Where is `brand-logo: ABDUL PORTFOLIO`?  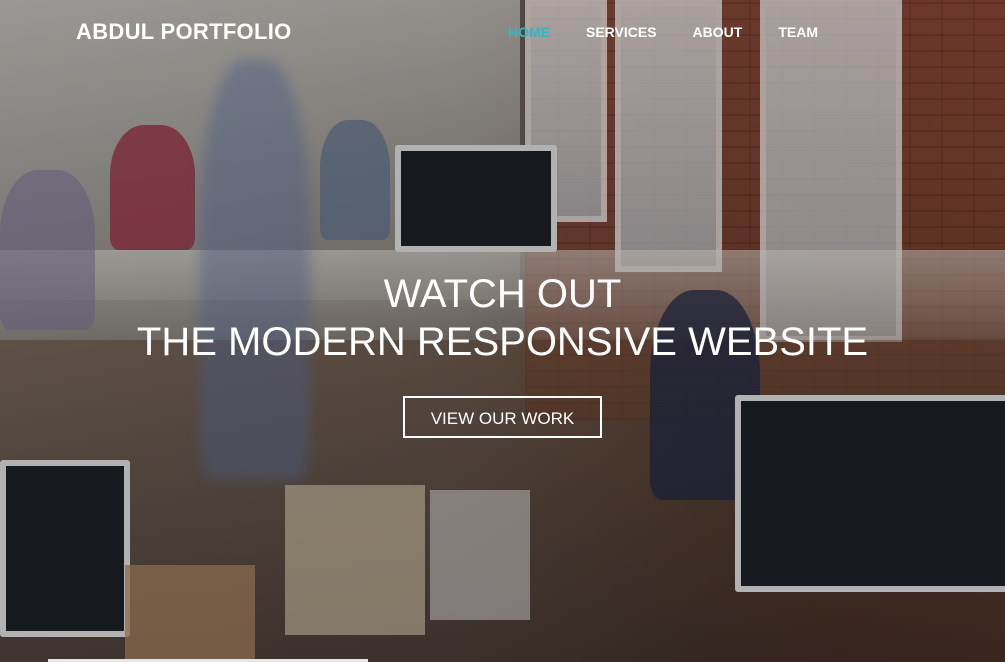 brand-logo: ABDUL PORTFOLIO is located at coordinates (184, 32).